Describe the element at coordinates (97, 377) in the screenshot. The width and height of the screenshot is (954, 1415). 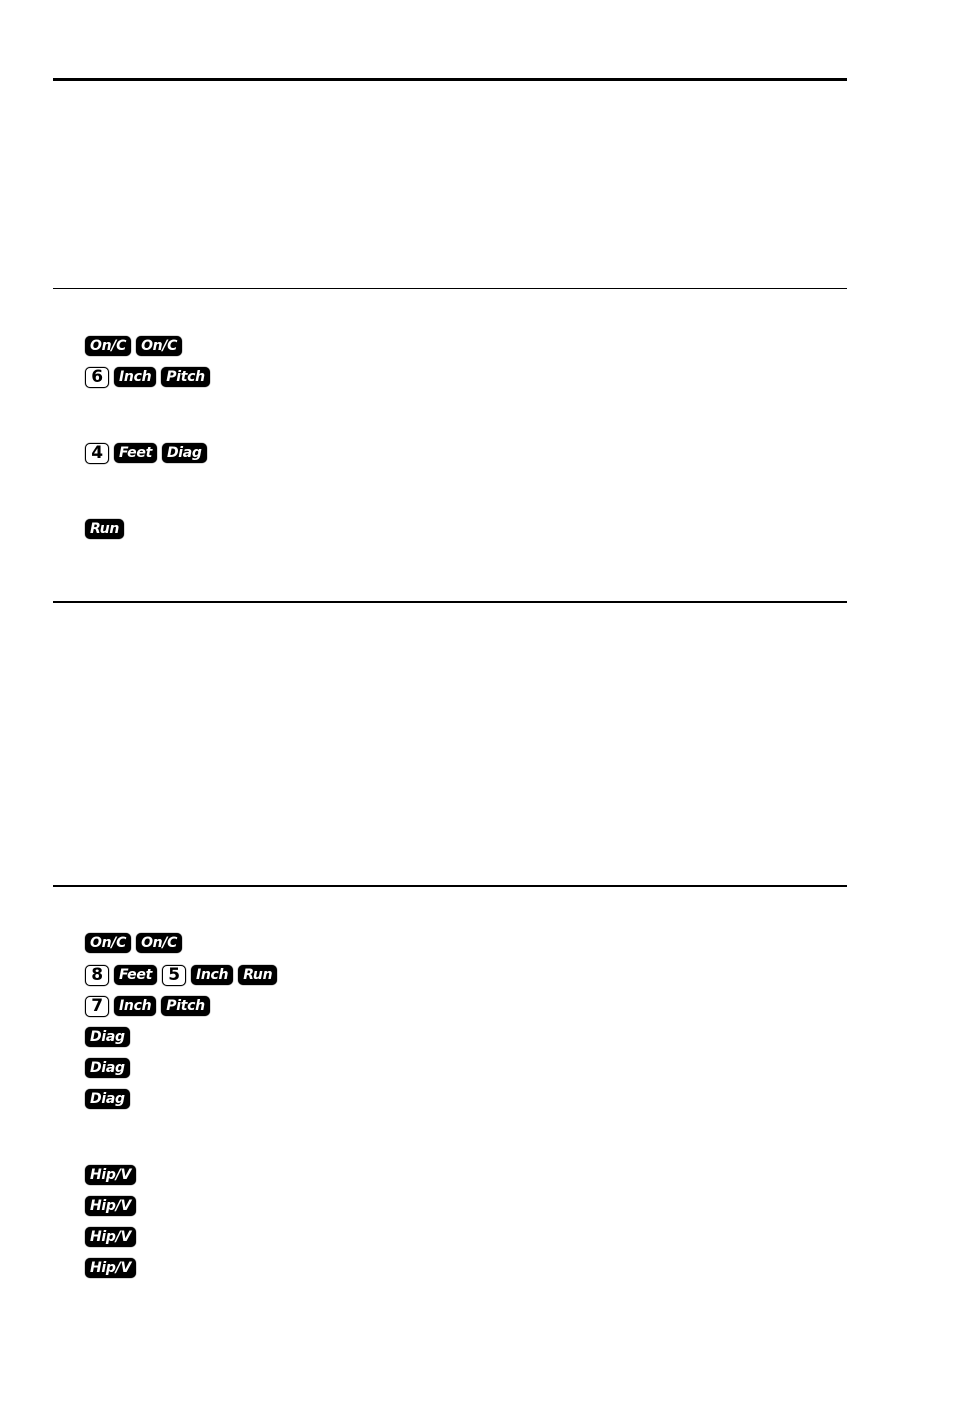
I see `digit-key-6: 6` at that location.